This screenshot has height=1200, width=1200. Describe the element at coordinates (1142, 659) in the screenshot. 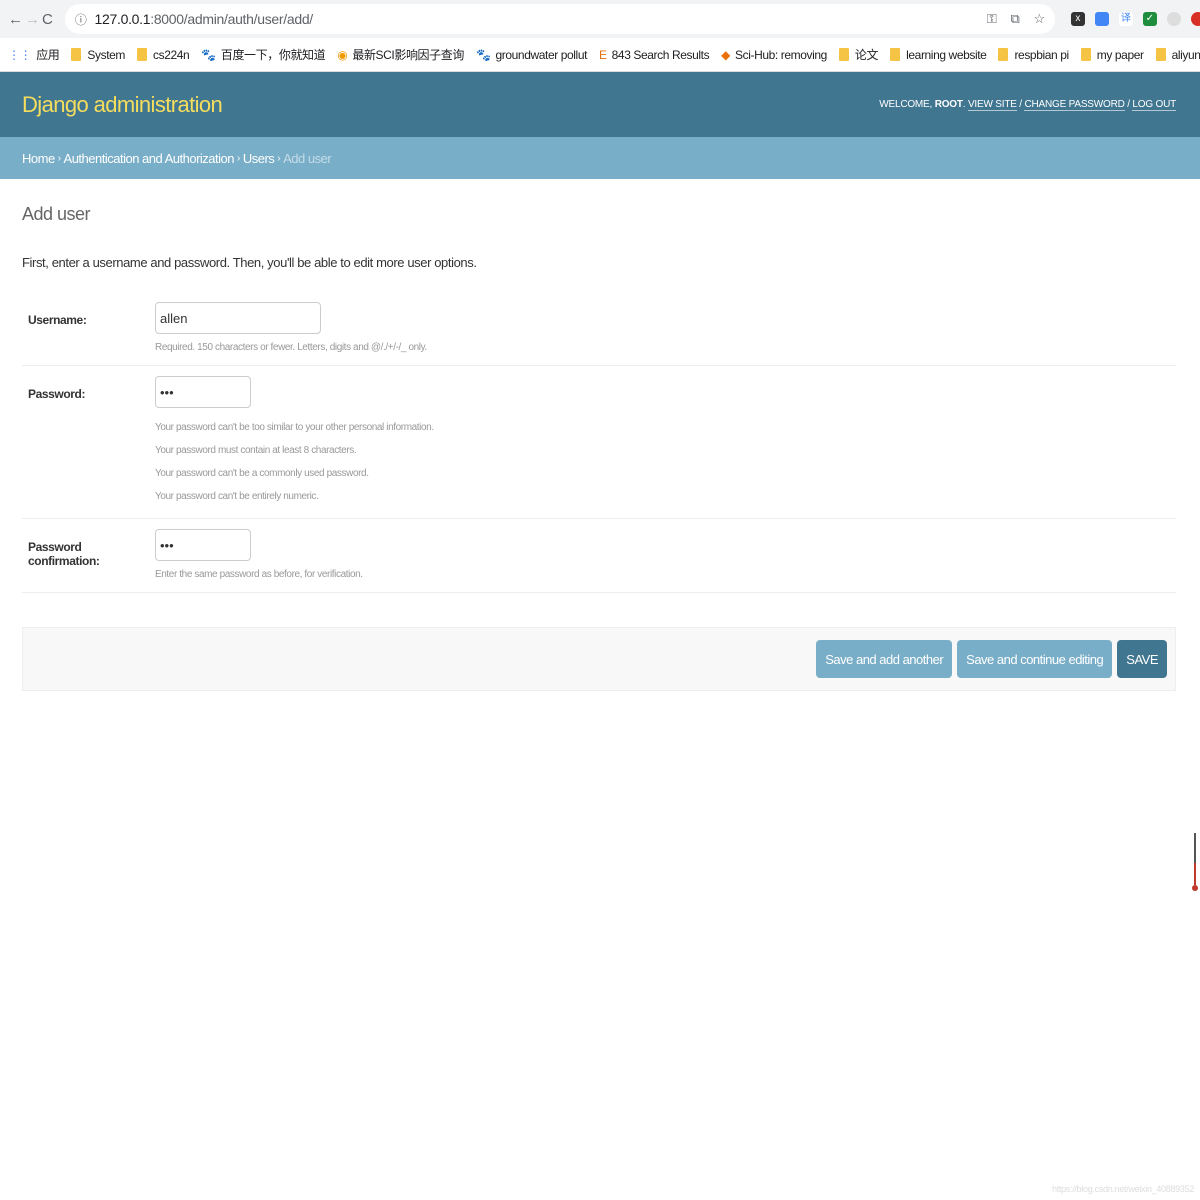

I see `save-button: Save` at that location.